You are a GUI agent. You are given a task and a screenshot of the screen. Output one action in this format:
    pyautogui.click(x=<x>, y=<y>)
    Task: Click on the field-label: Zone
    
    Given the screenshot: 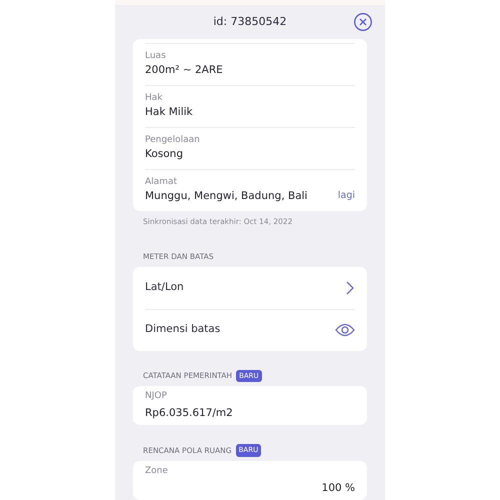 What is the action you would take?
    pyautogui.click(x=157, y=471)
    